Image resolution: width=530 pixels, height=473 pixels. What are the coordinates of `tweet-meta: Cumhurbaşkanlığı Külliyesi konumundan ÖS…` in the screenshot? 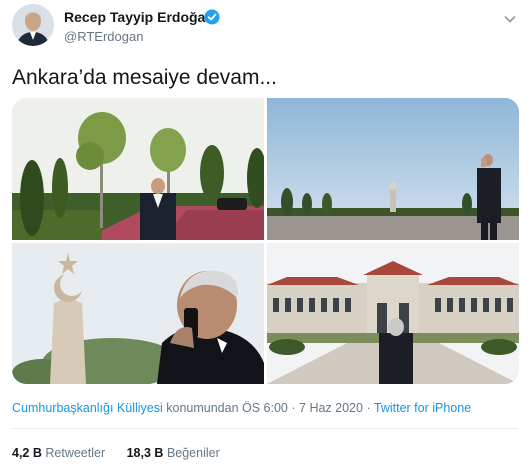 It's located at (241, 408).